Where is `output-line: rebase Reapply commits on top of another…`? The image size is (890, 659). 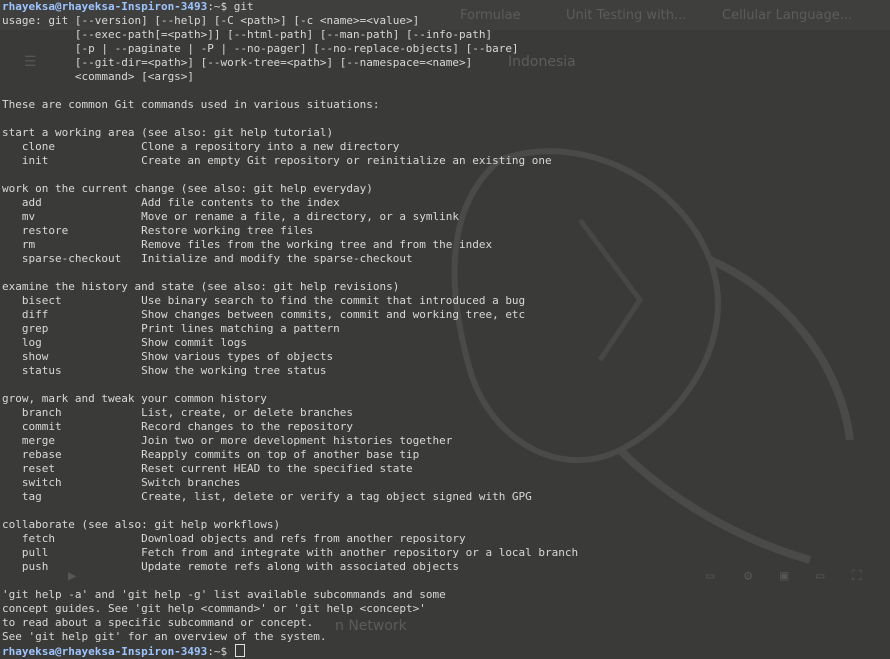
output-line: rebase Reapply commits on top of another… is located at coordinates (211, 454).